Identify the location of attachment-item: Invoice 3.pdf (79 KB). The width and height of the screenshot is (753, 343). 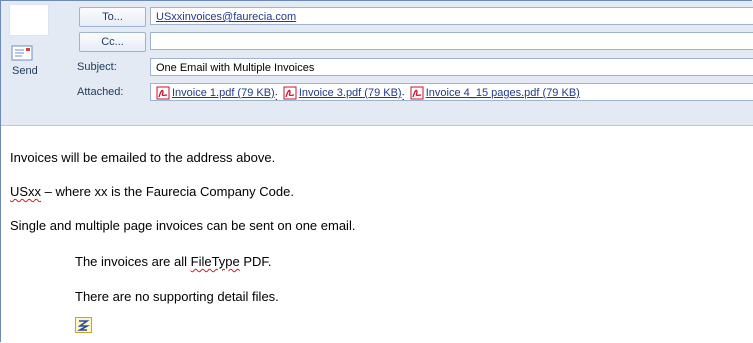
(342, 92).